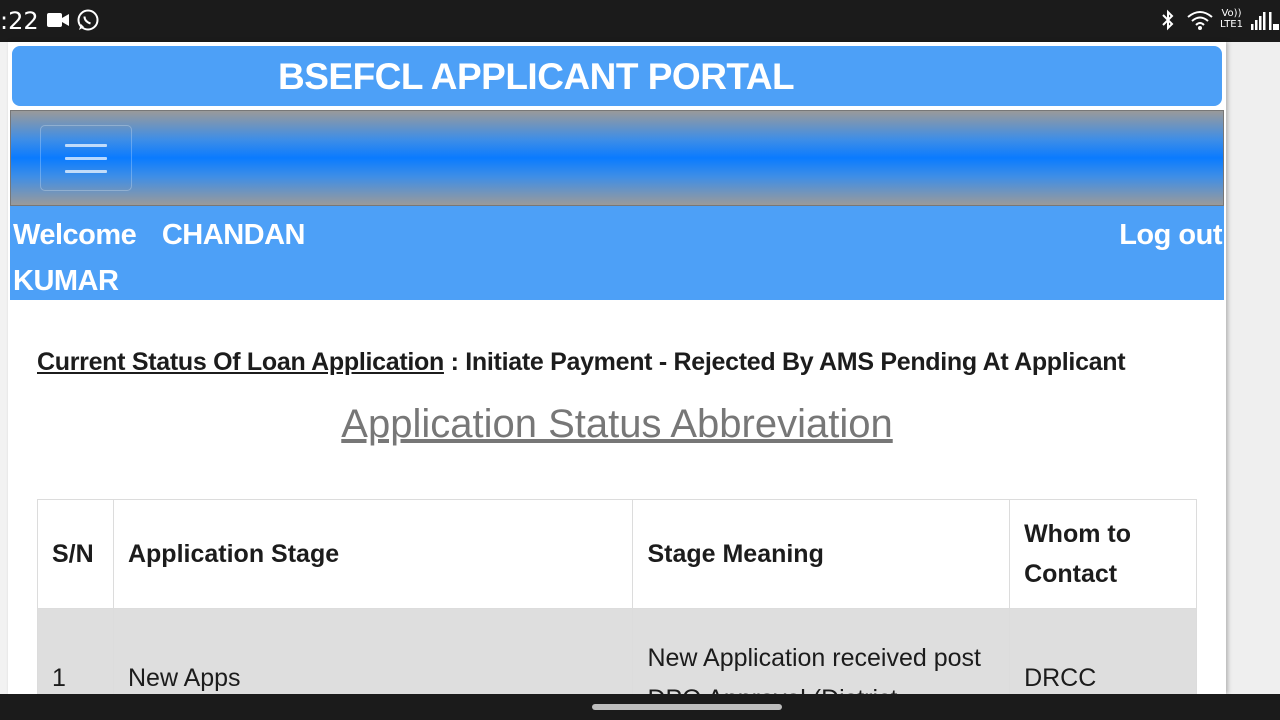 This screenshot has height=720, width=1280. I want to click on volte-label: Vo)), so click(1231, 13).